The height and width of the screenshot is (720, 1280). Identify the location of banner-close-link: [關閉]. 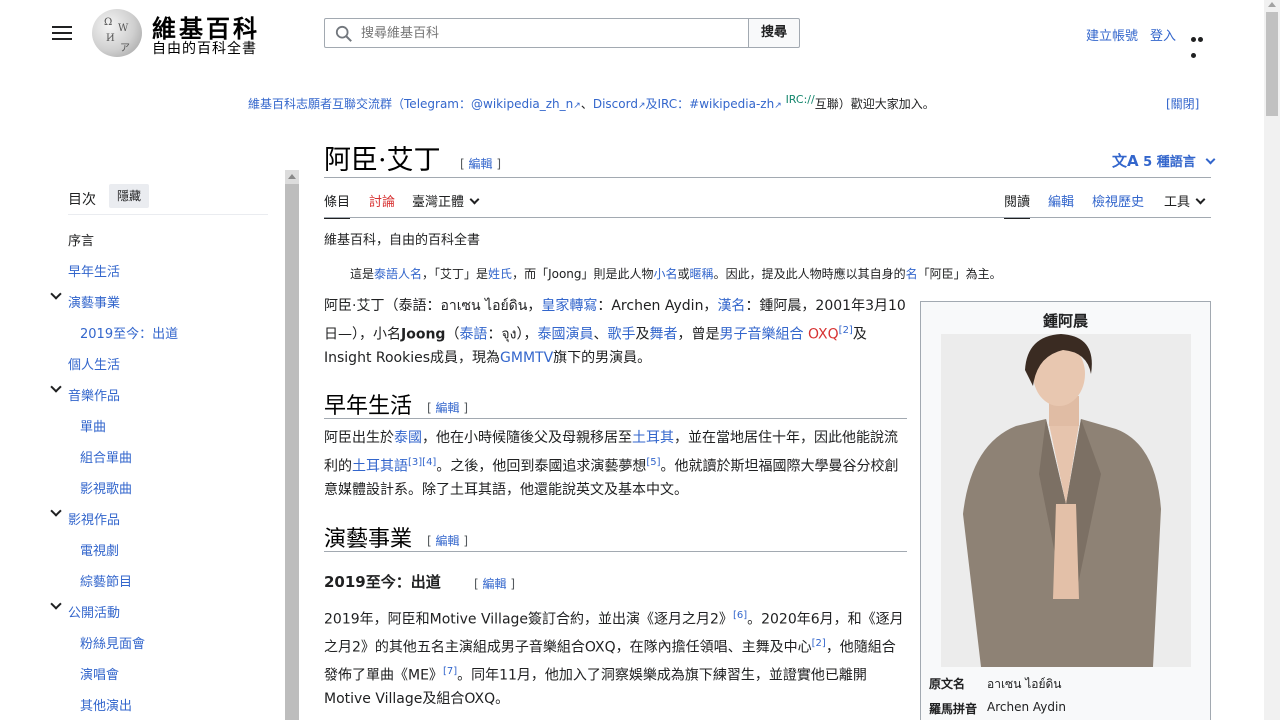
(1182, 103).